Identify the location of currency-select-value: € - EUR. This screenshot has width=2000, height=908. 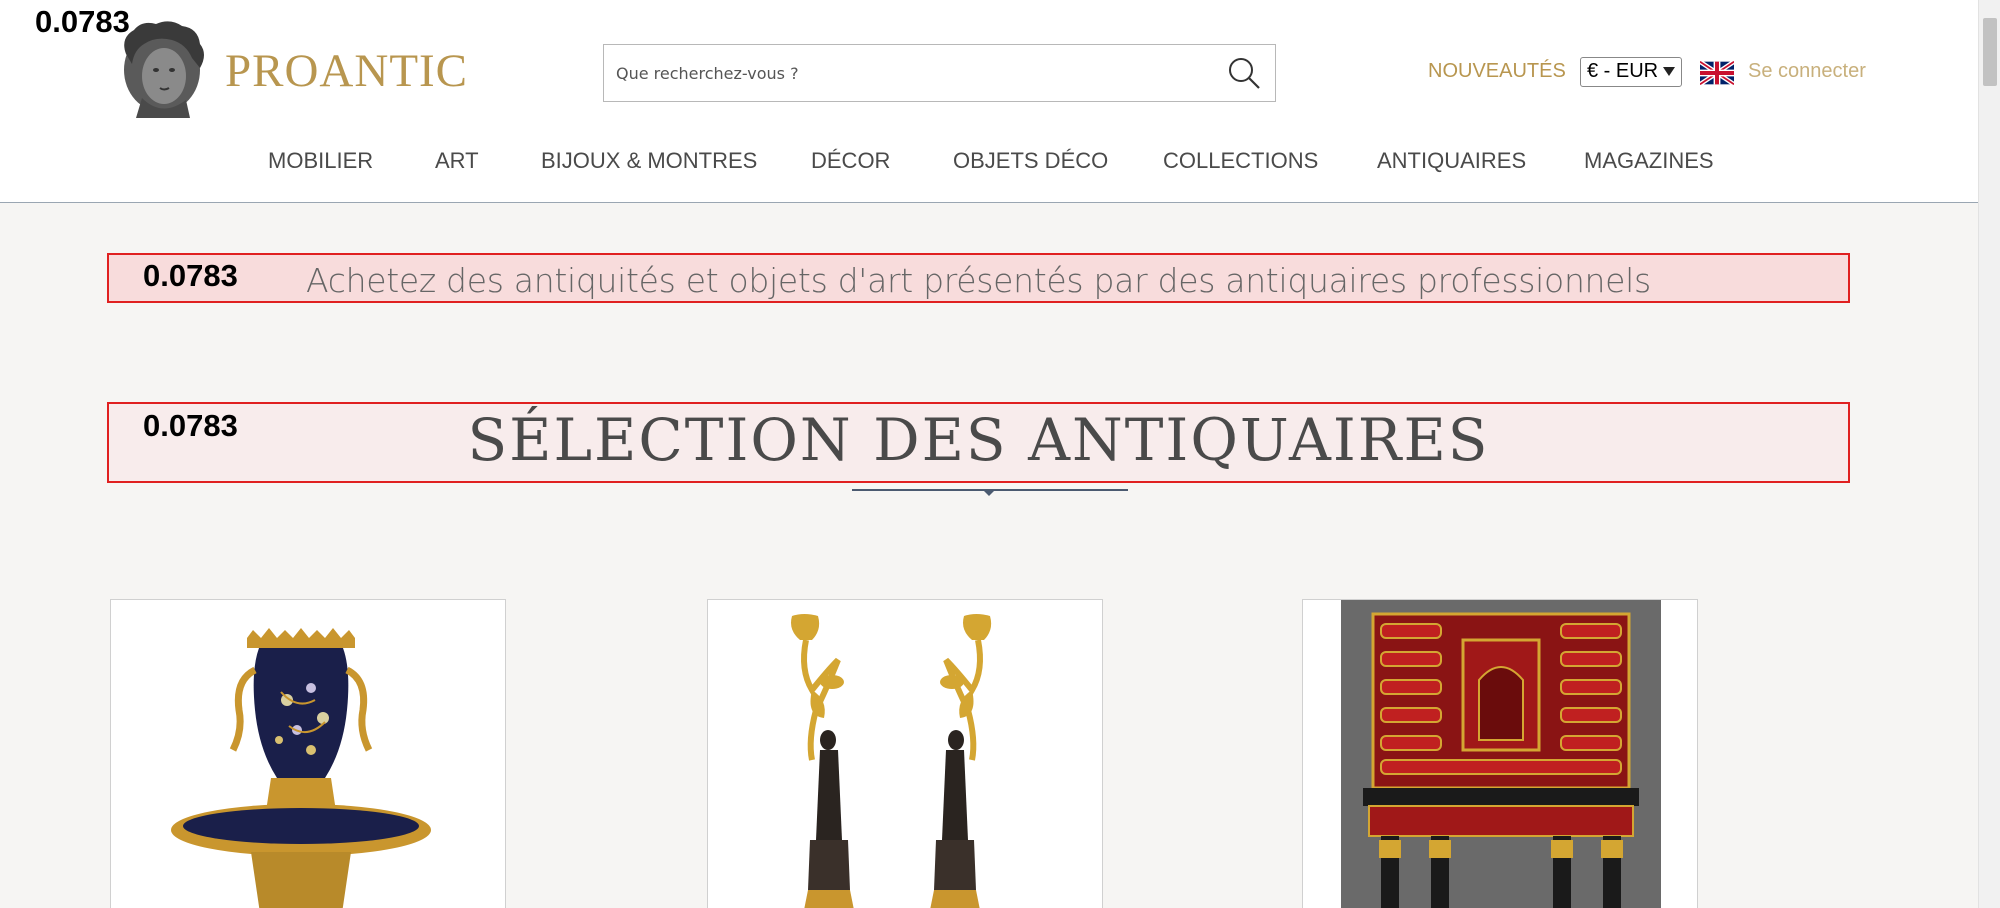
(1623, 71).